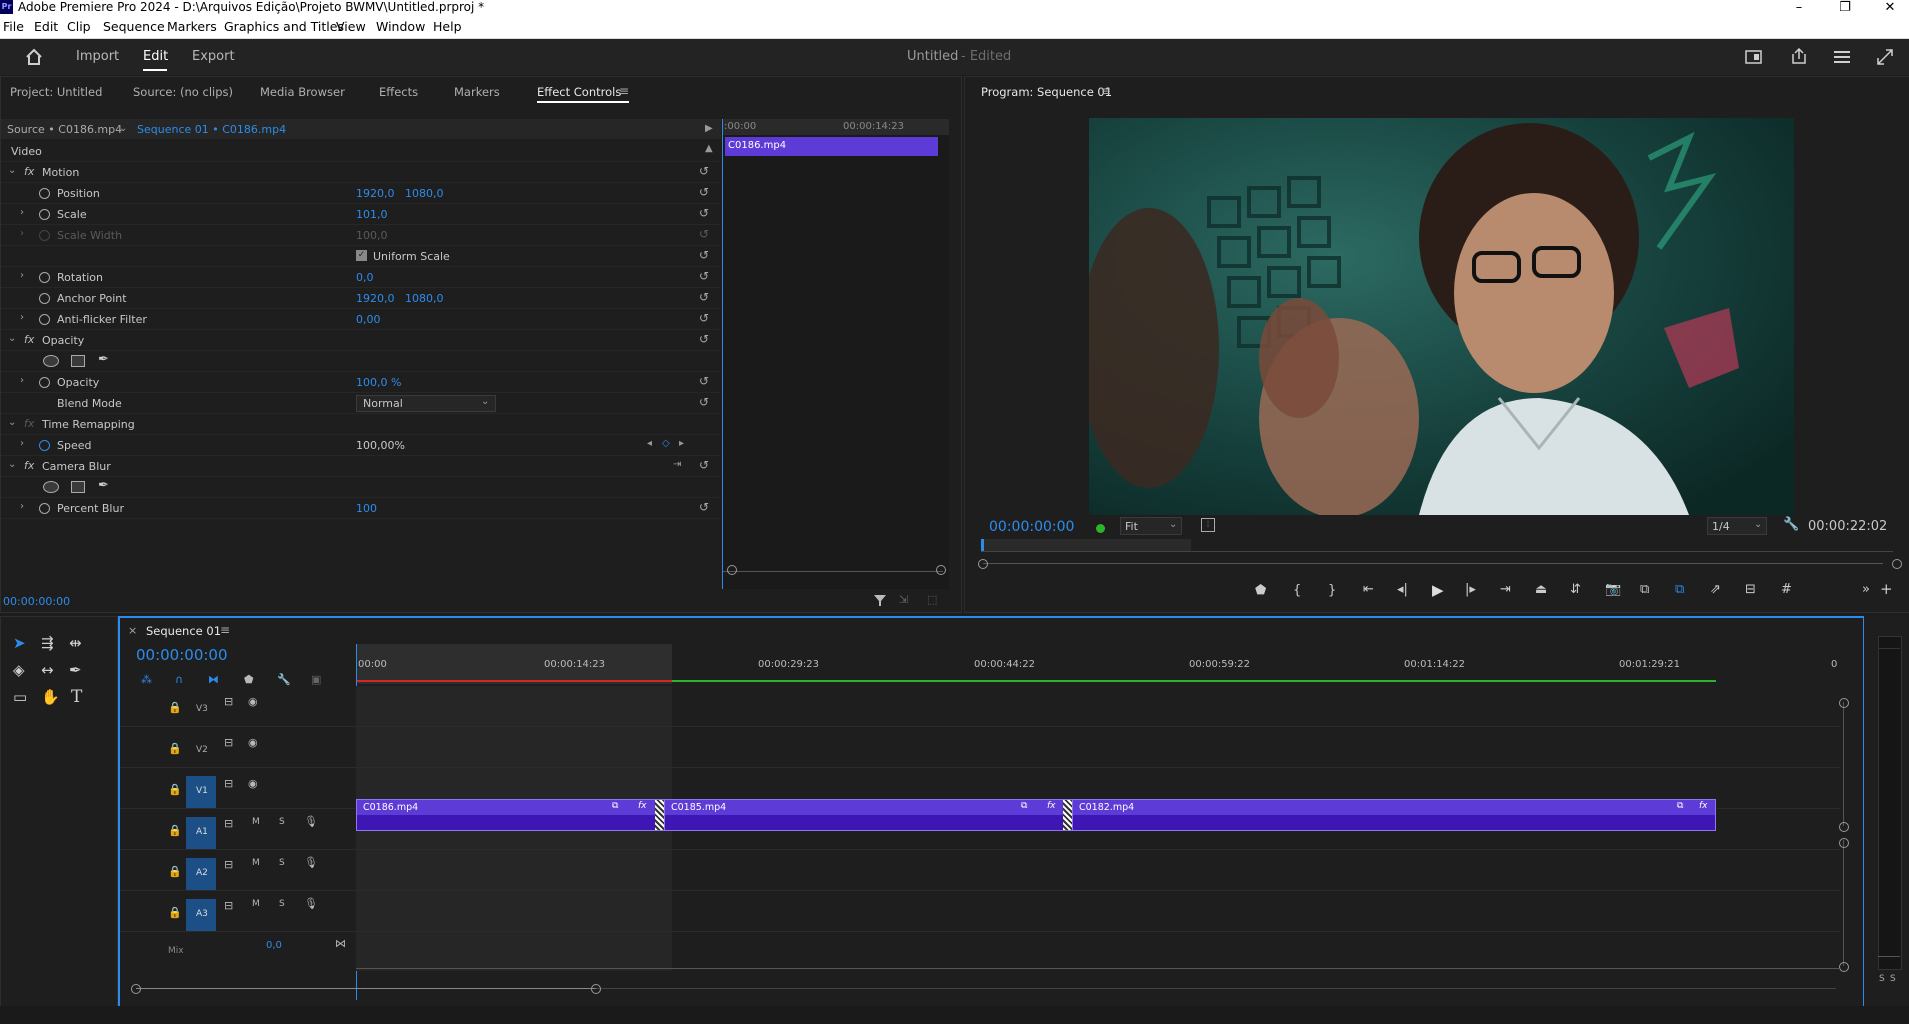 This screenshot has height=1024, width=1909. Describe the element at coordinates (340, 943) in the screenshot. I see `mix-end-icon: ⋈` at that location.